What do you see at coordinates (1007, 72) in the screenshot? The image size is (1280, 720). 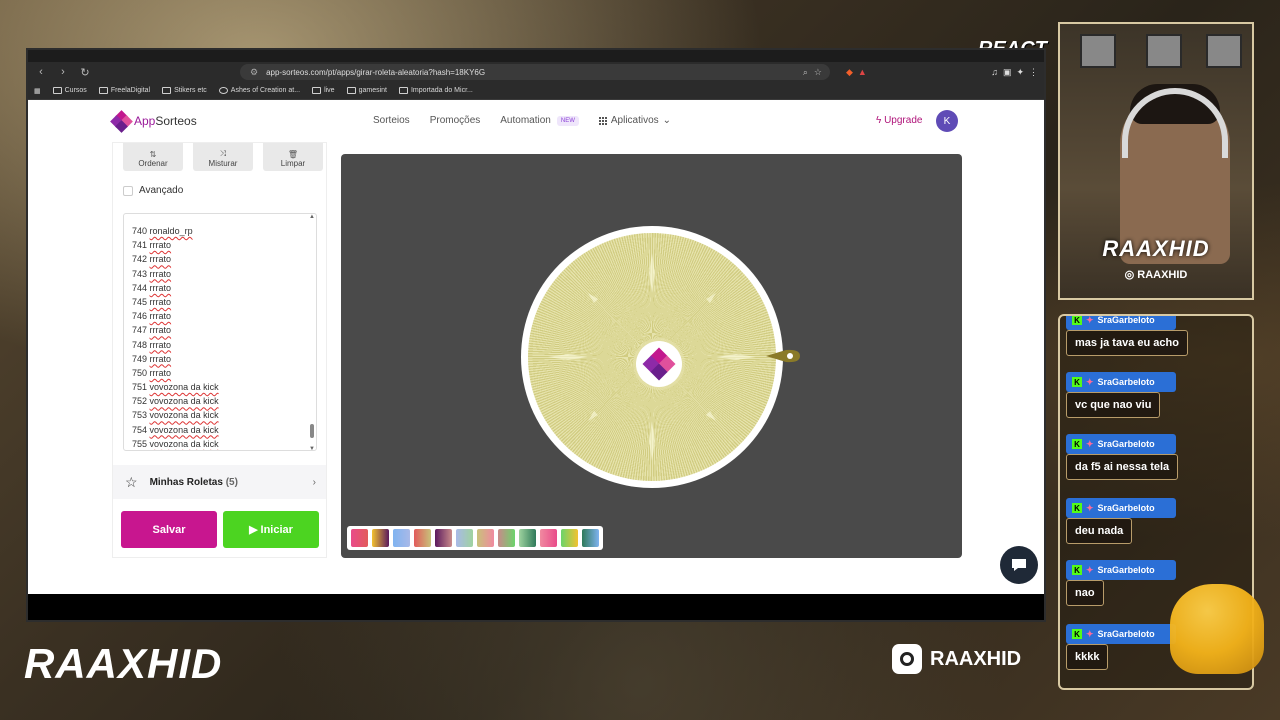 I see `reading-icon: ▣` at bounding box center [1007, 72].